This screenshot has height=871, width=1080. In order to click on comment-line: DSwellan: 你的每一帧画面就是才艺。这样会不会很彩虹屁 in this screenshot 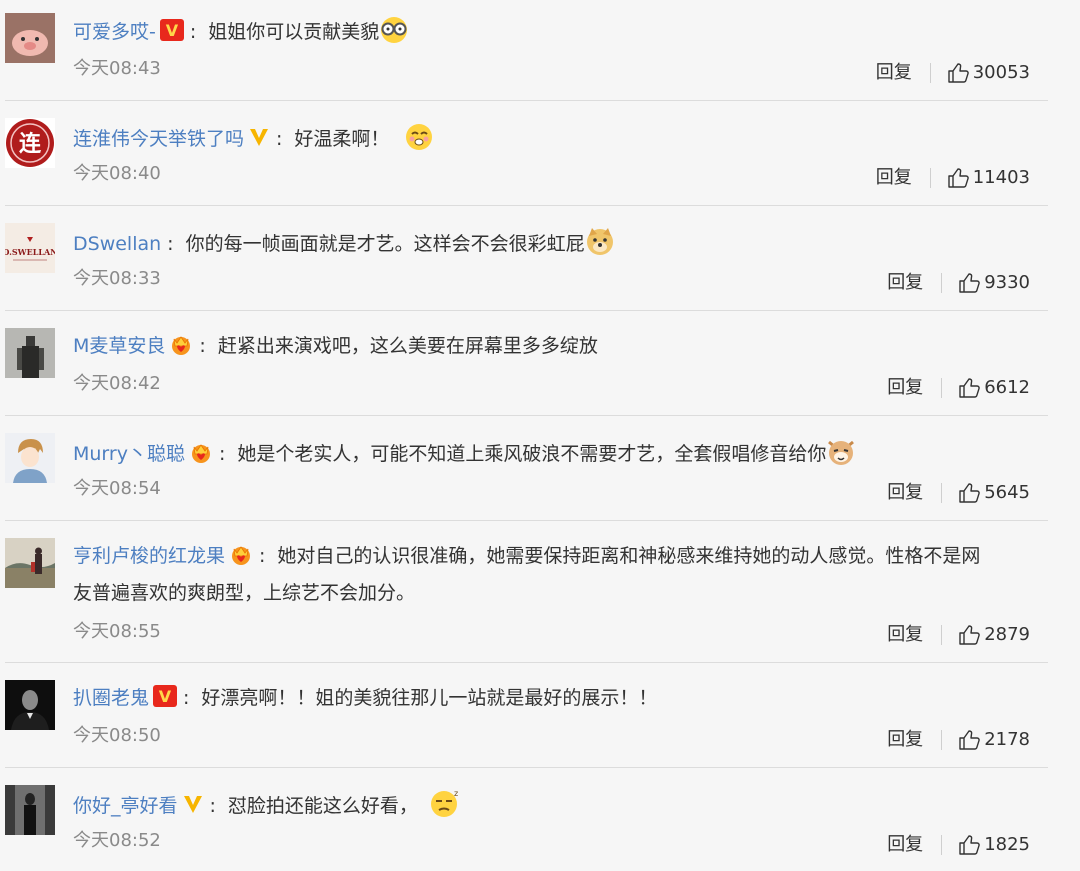, I will do `click(561, 245)`.